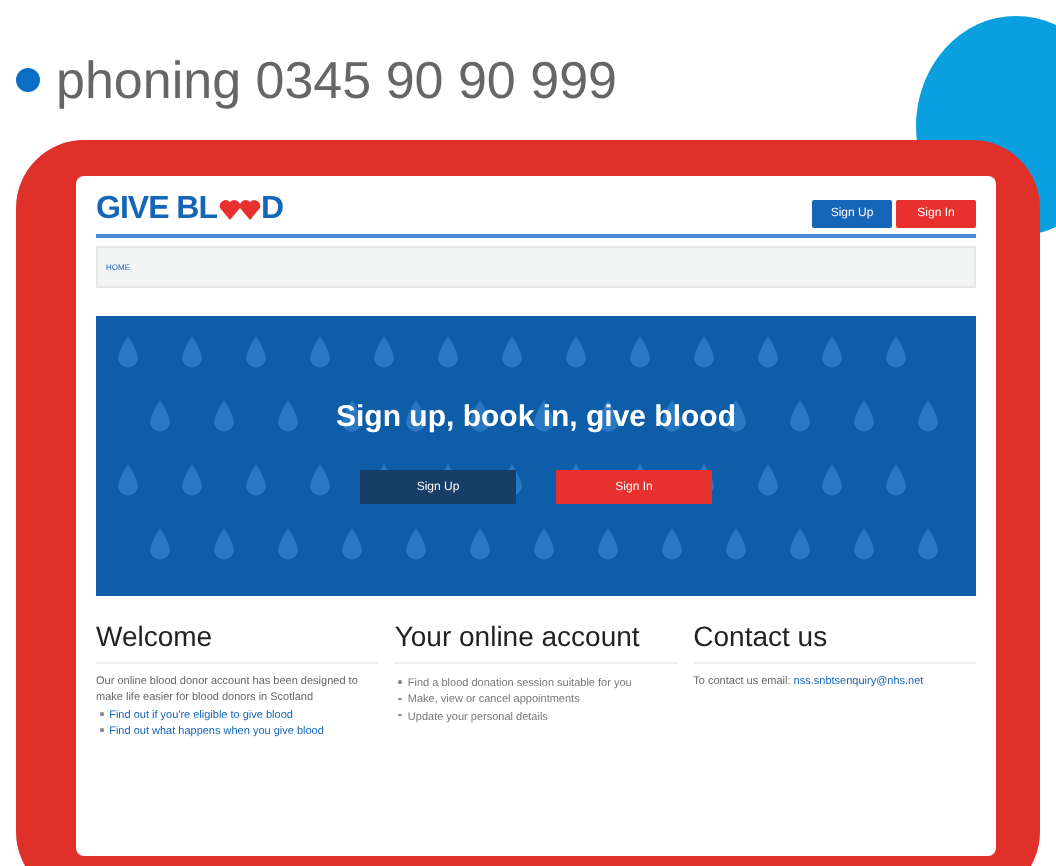 The image size is (1056, 866). Describe the element at coordinates (536, 642) in the screenshot. I see `column-heading: Your online account` at that location.